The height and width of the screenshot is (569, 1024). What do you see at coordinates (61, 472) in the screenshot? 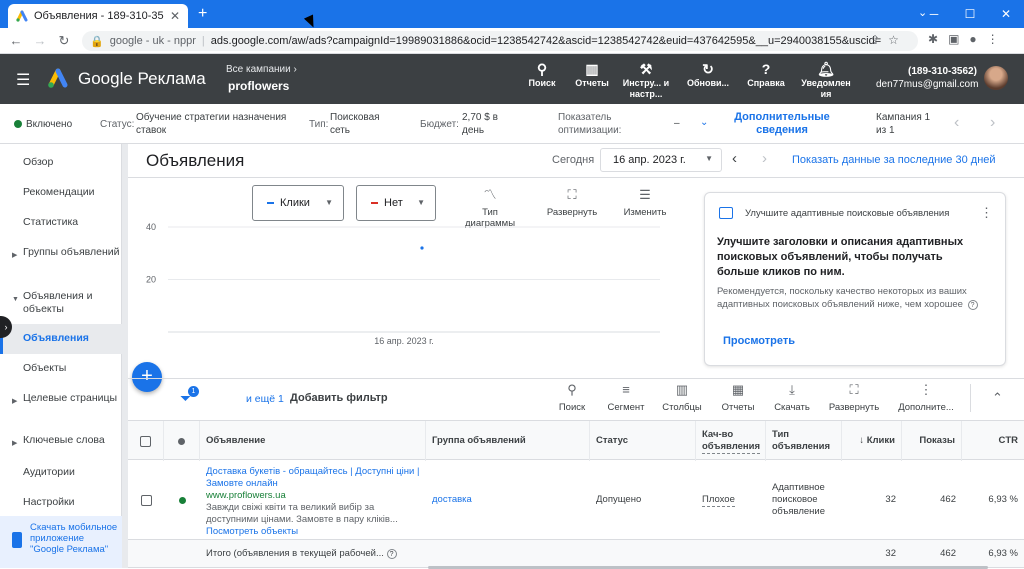
I see `sidebar-item-audiences: Аудитории` at bounding box center [61, 472].